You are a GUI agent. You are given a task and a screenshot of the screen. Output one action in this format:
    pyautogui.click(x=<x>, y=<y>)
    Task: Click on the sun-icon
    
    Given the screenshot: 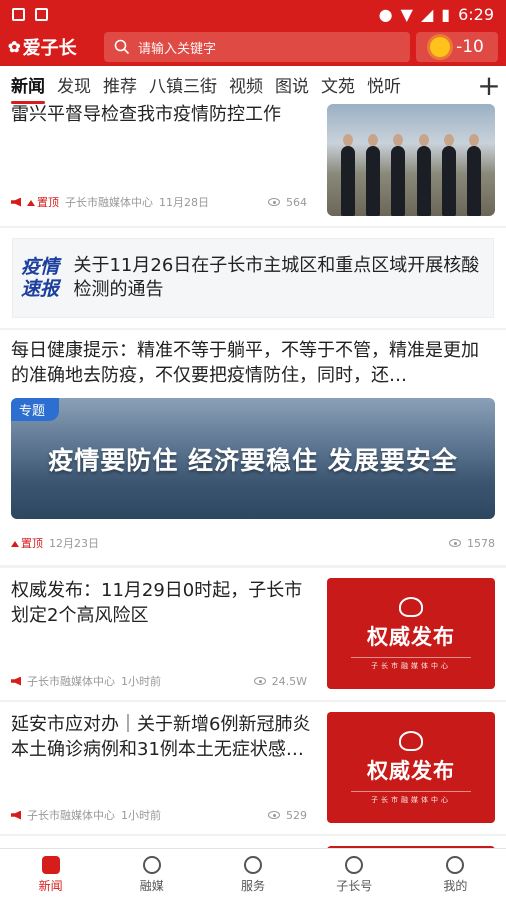 What is the action you would take?
    pyautogui.click(x=440, y=47)
    